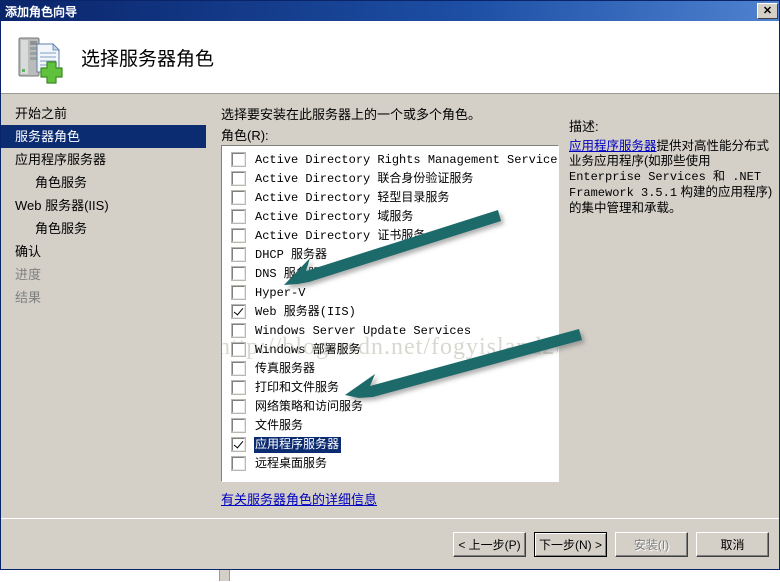 The height and width of the screenshot is (582, 780). I want to click on role-label: Active Directory 轻型目录服务, so click(352, 197).